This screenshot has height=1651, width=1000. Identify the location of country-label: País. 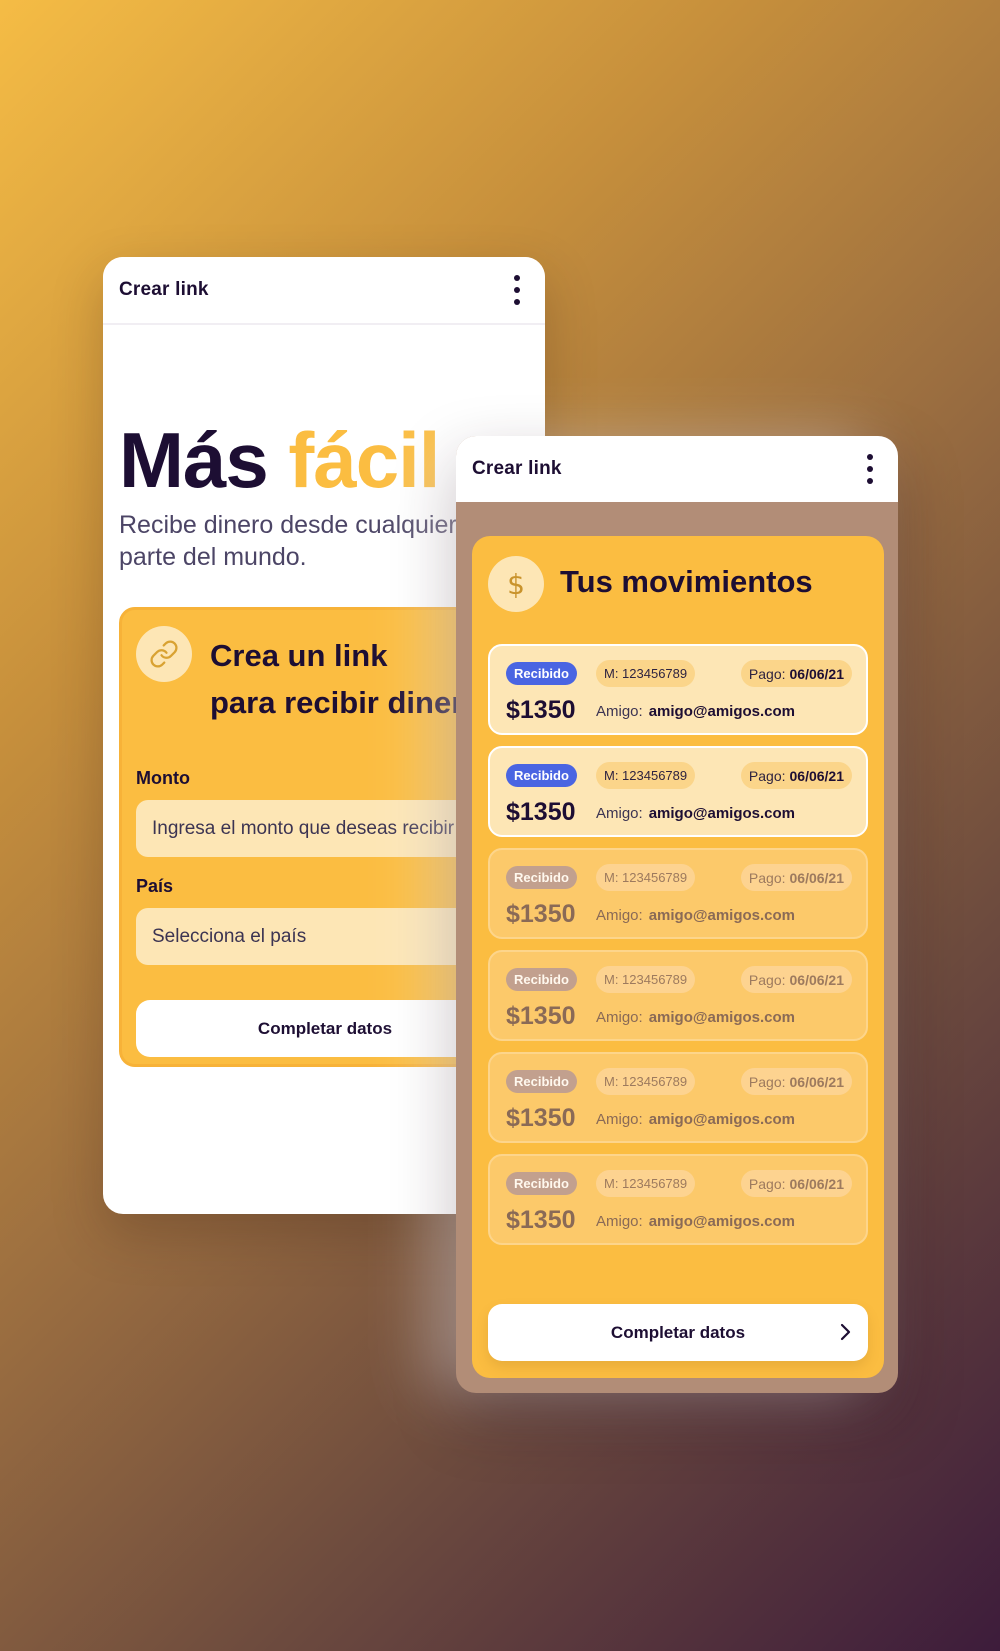
(155, 886).